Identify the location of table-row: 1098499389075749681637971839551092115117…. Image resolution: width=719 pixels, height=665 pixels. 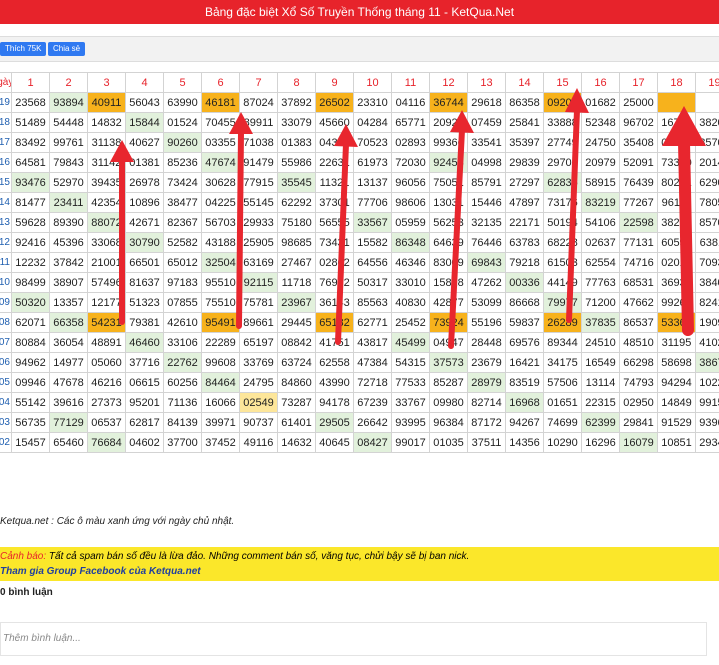
(359, 282).